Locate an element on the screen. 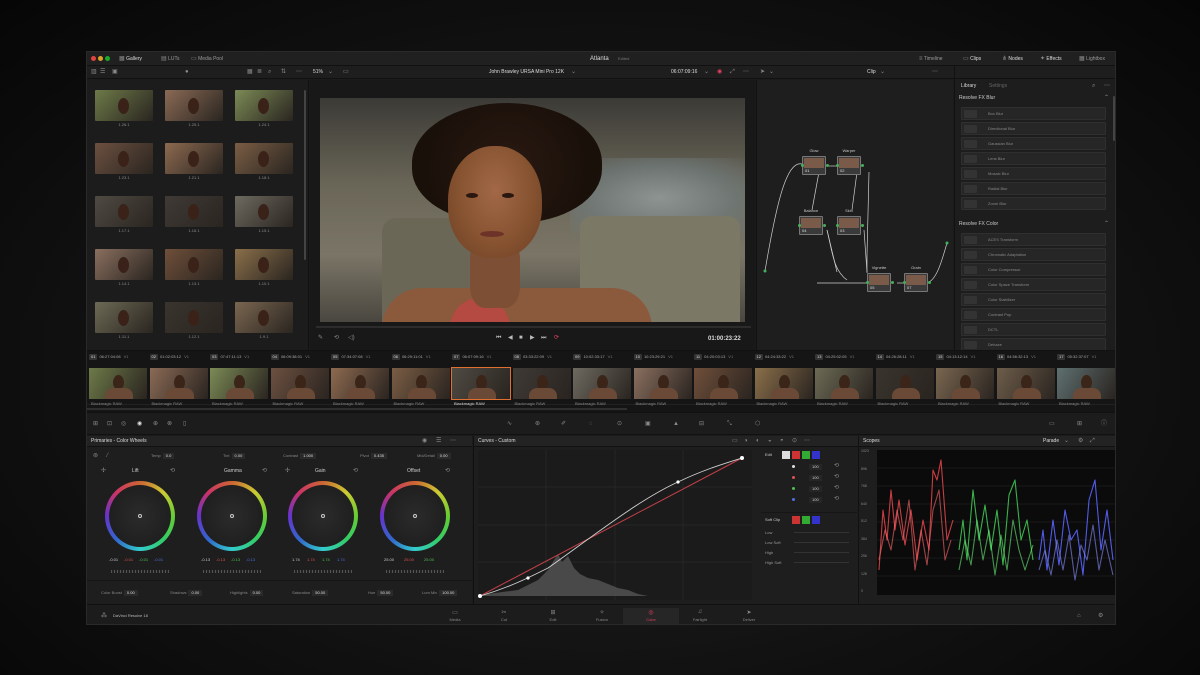  gain-value: 1.74 is located at coordinates (311, 560).